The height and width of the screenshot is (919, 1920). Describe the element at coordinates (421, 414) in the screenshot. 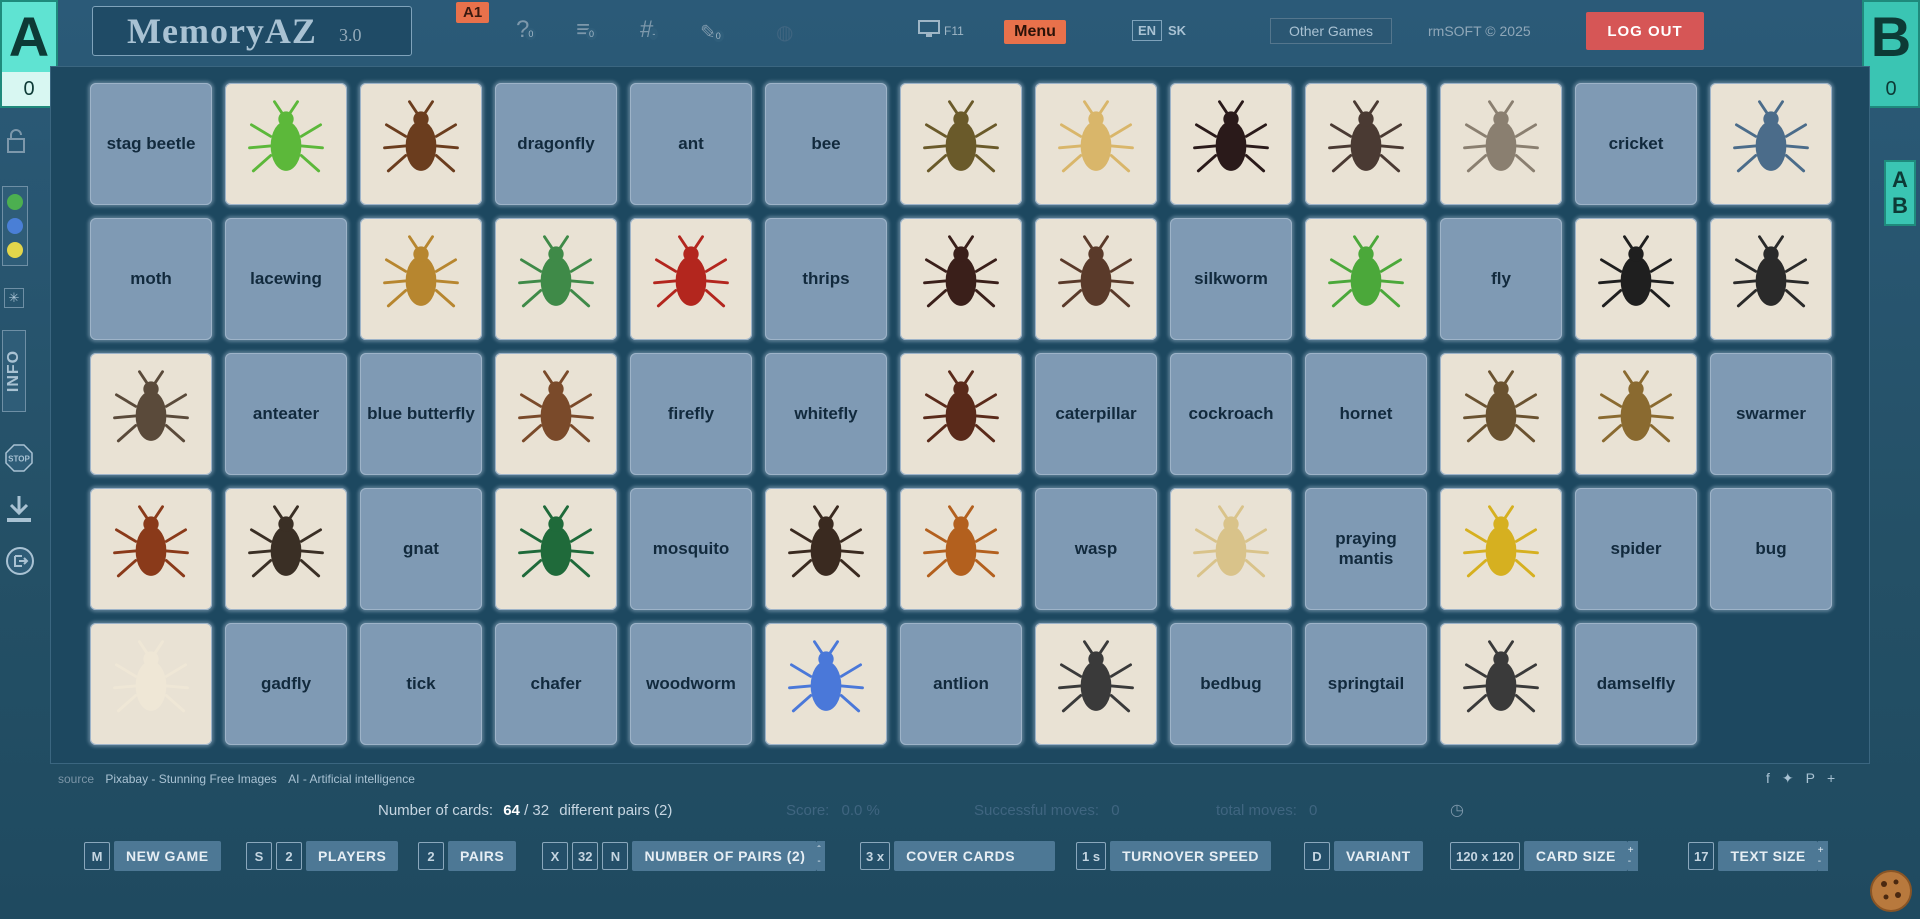

I see `word-card: blue butterfly` at that location.